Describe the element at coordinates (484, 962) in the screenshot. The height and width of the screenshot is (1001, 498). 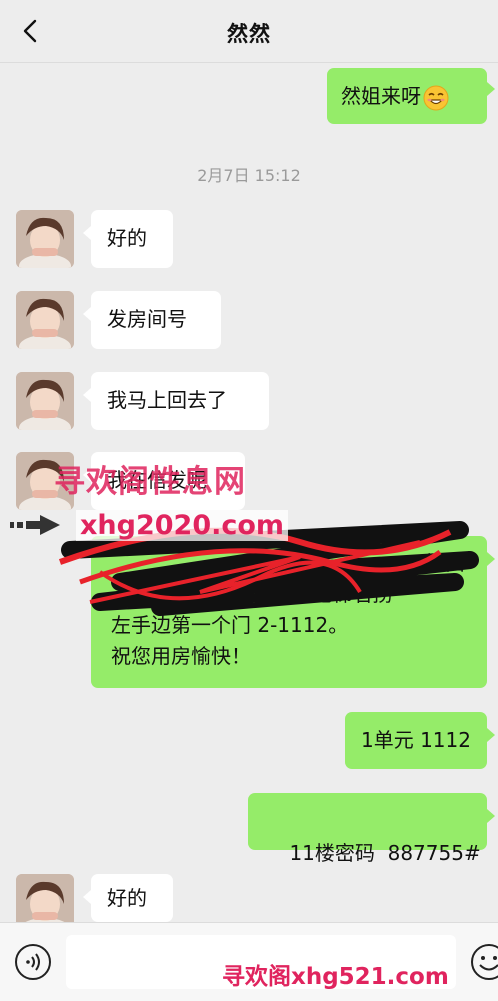
I see `emoji-icon` at that location.